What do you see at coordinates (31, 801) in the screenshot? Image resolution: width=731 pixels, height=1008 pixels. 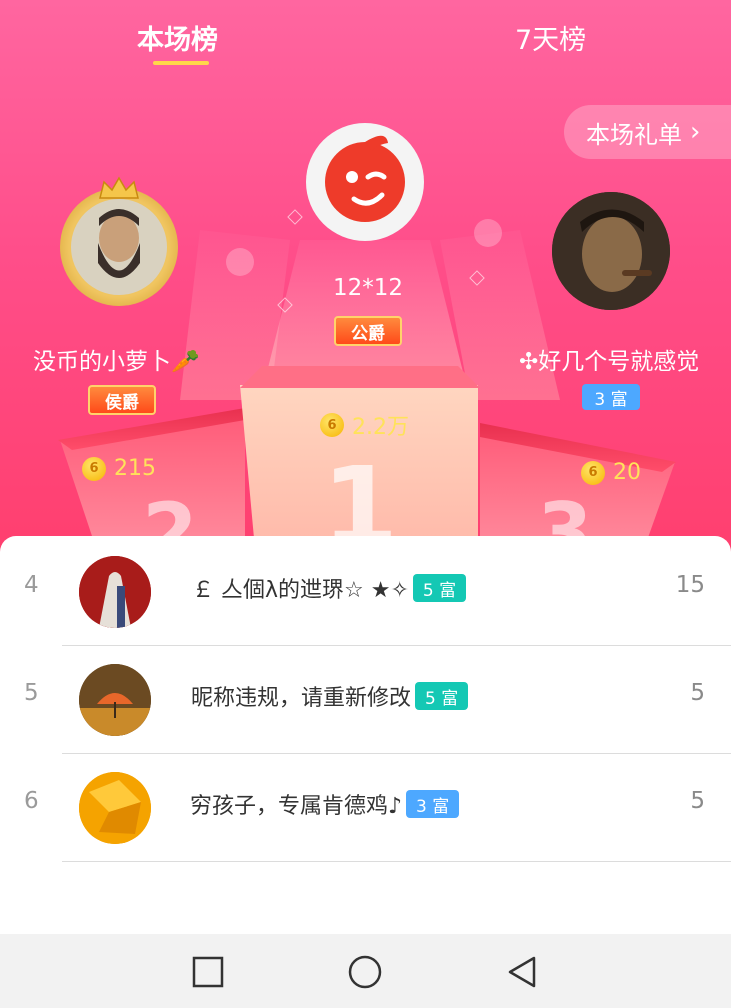 I see `rank-number: 6` at bounding box center [31, 801].